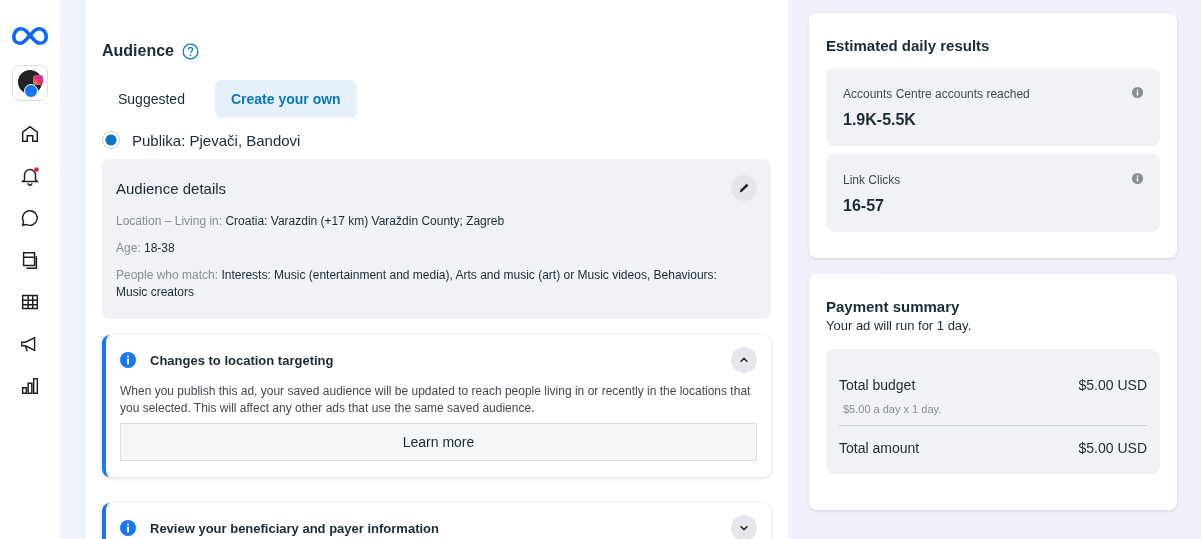 The image size is (1201, 539). What do you see at coordinates (311, 221) in the screenshot?
I see `detail-text: Location – Living in: Croatia: Varazdin (+17 km) Varaždin County; Zagreb` at bounding box center [311, 221].